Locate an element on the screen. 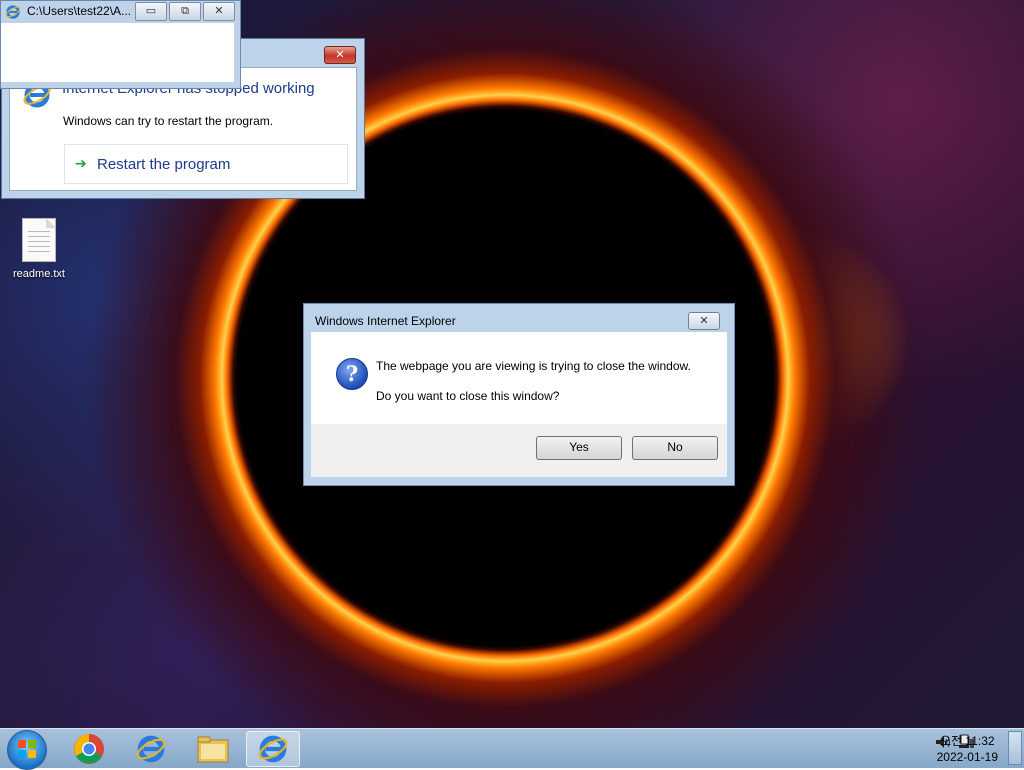  crash-message: Windows can try to restart the program. is located at coordinates (168, 121).